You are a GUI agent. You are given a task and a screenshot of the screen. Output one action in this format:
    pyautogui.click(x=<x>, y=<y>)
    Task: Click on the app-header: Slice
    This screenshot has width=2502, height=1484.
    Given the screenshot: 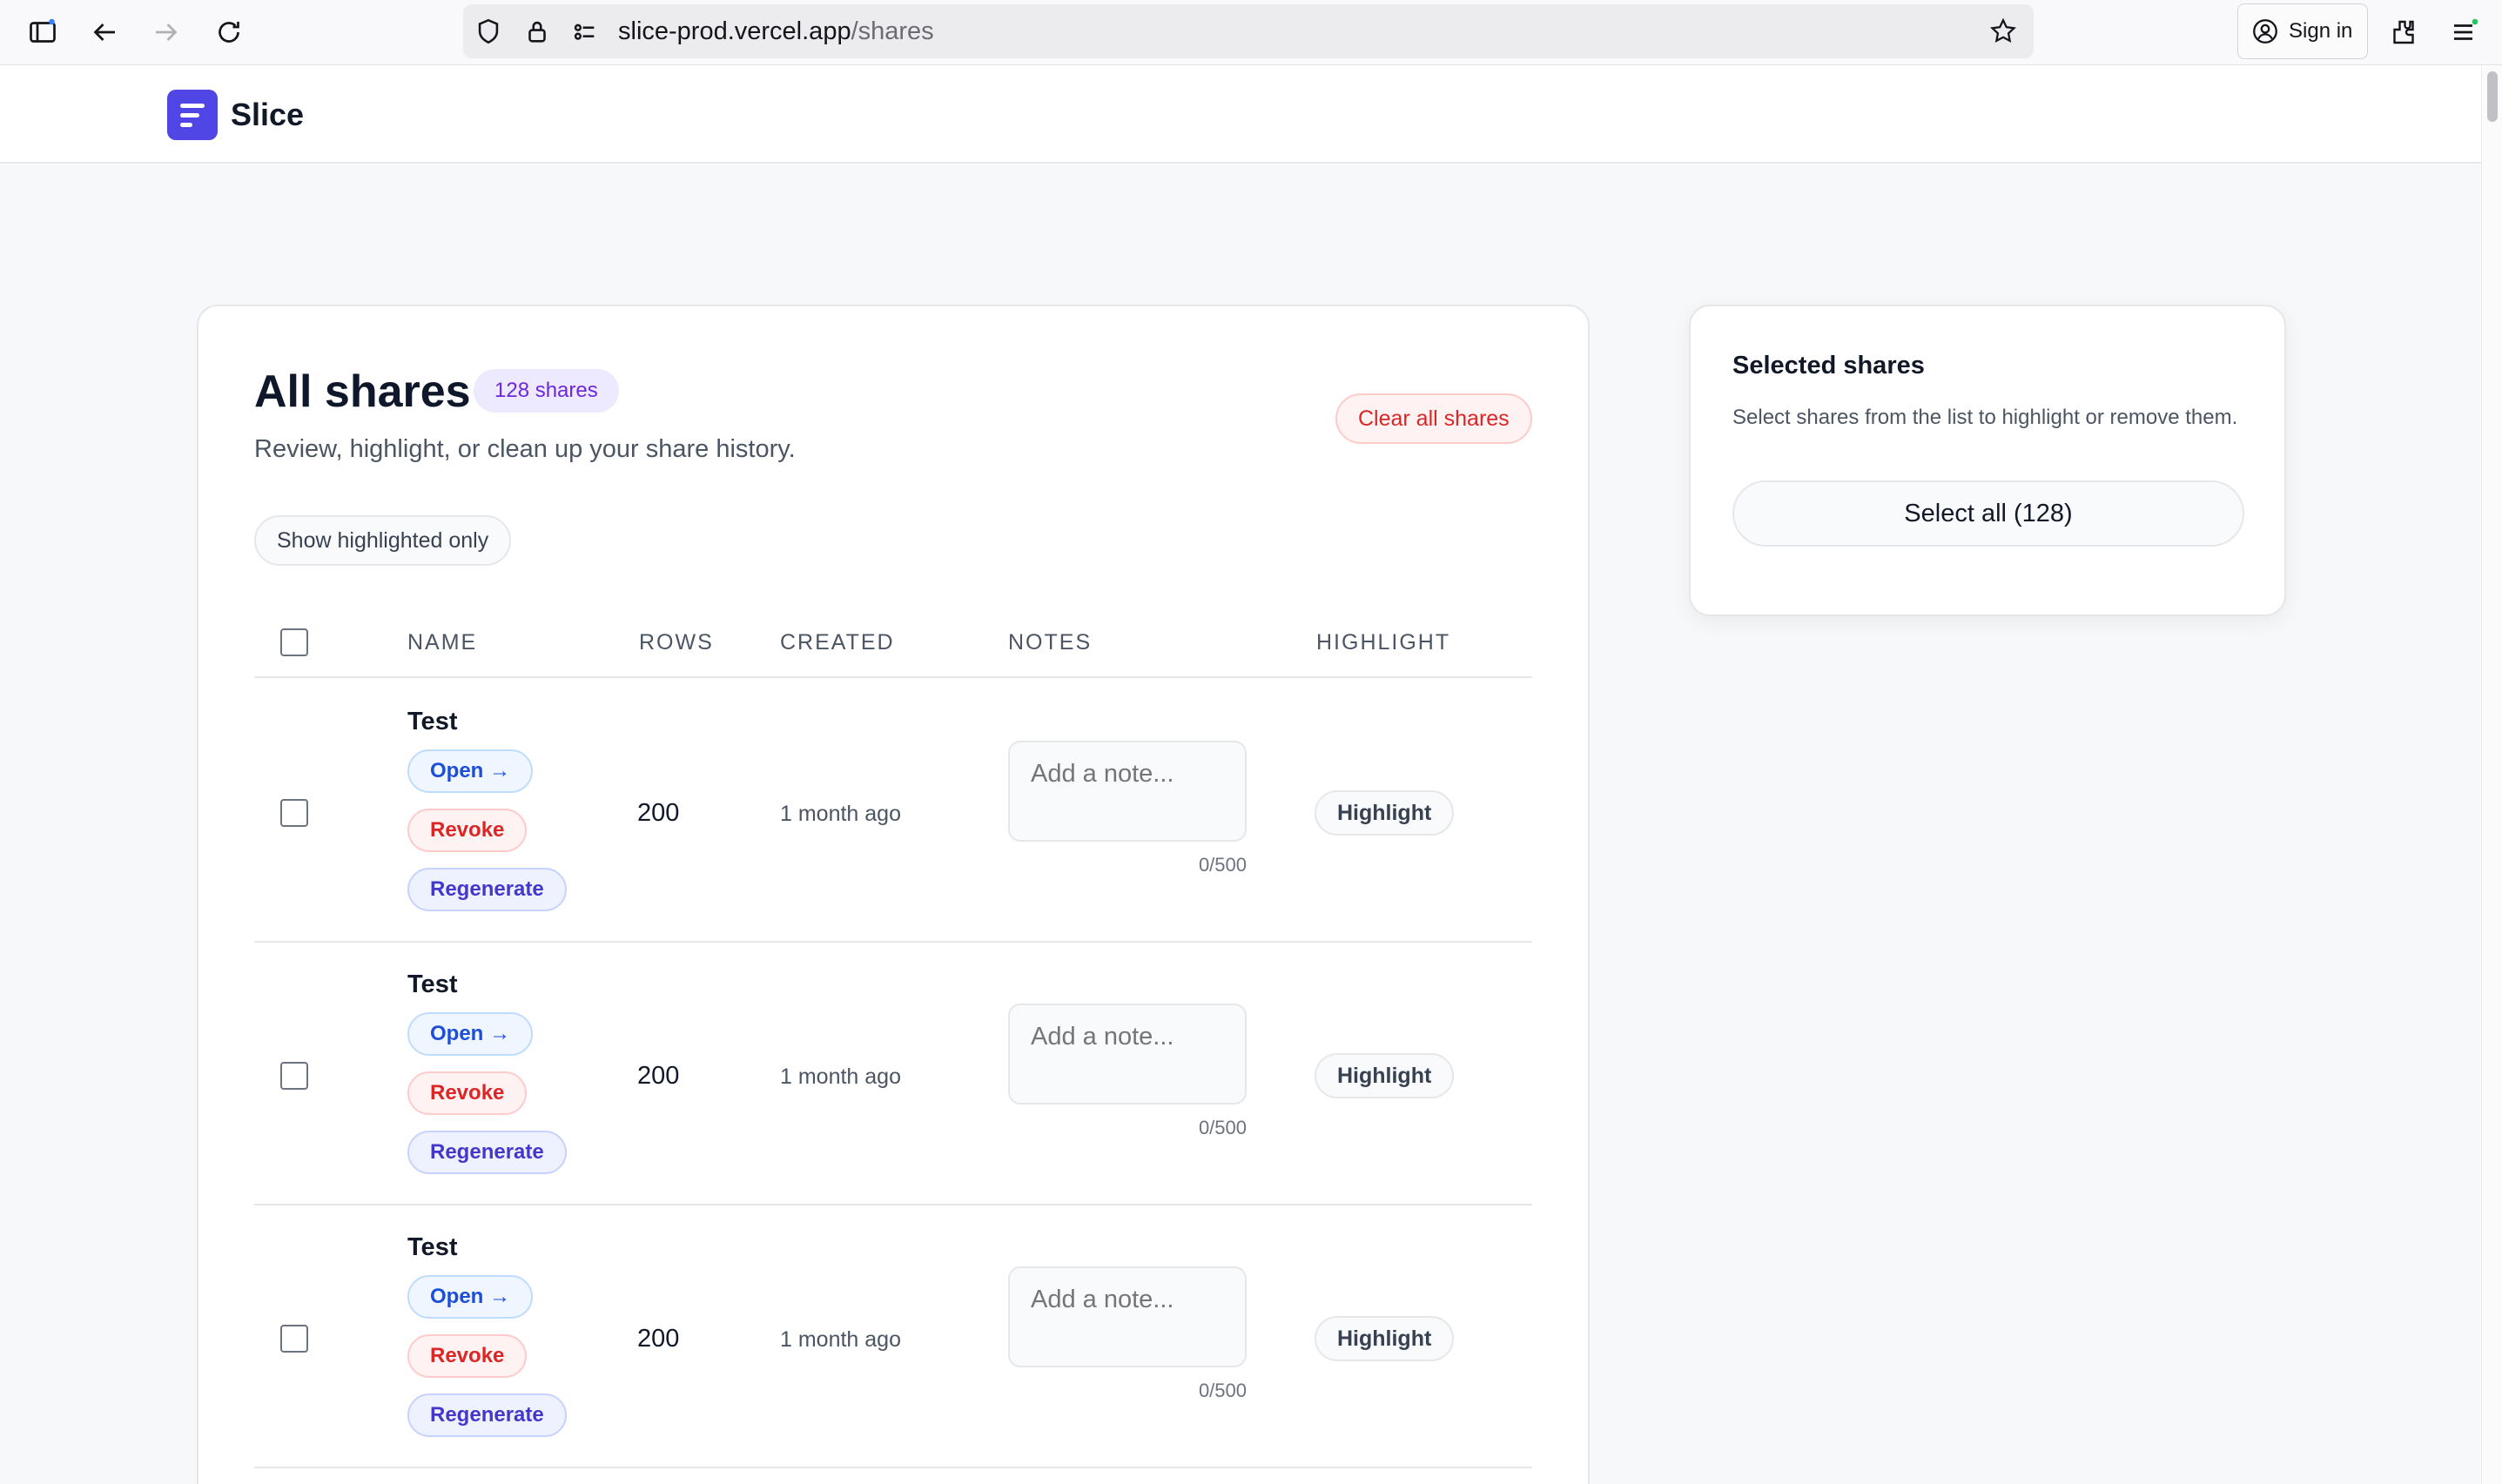 What is the action you would take?
    pyautogui.click(x=1240, y=115)
    